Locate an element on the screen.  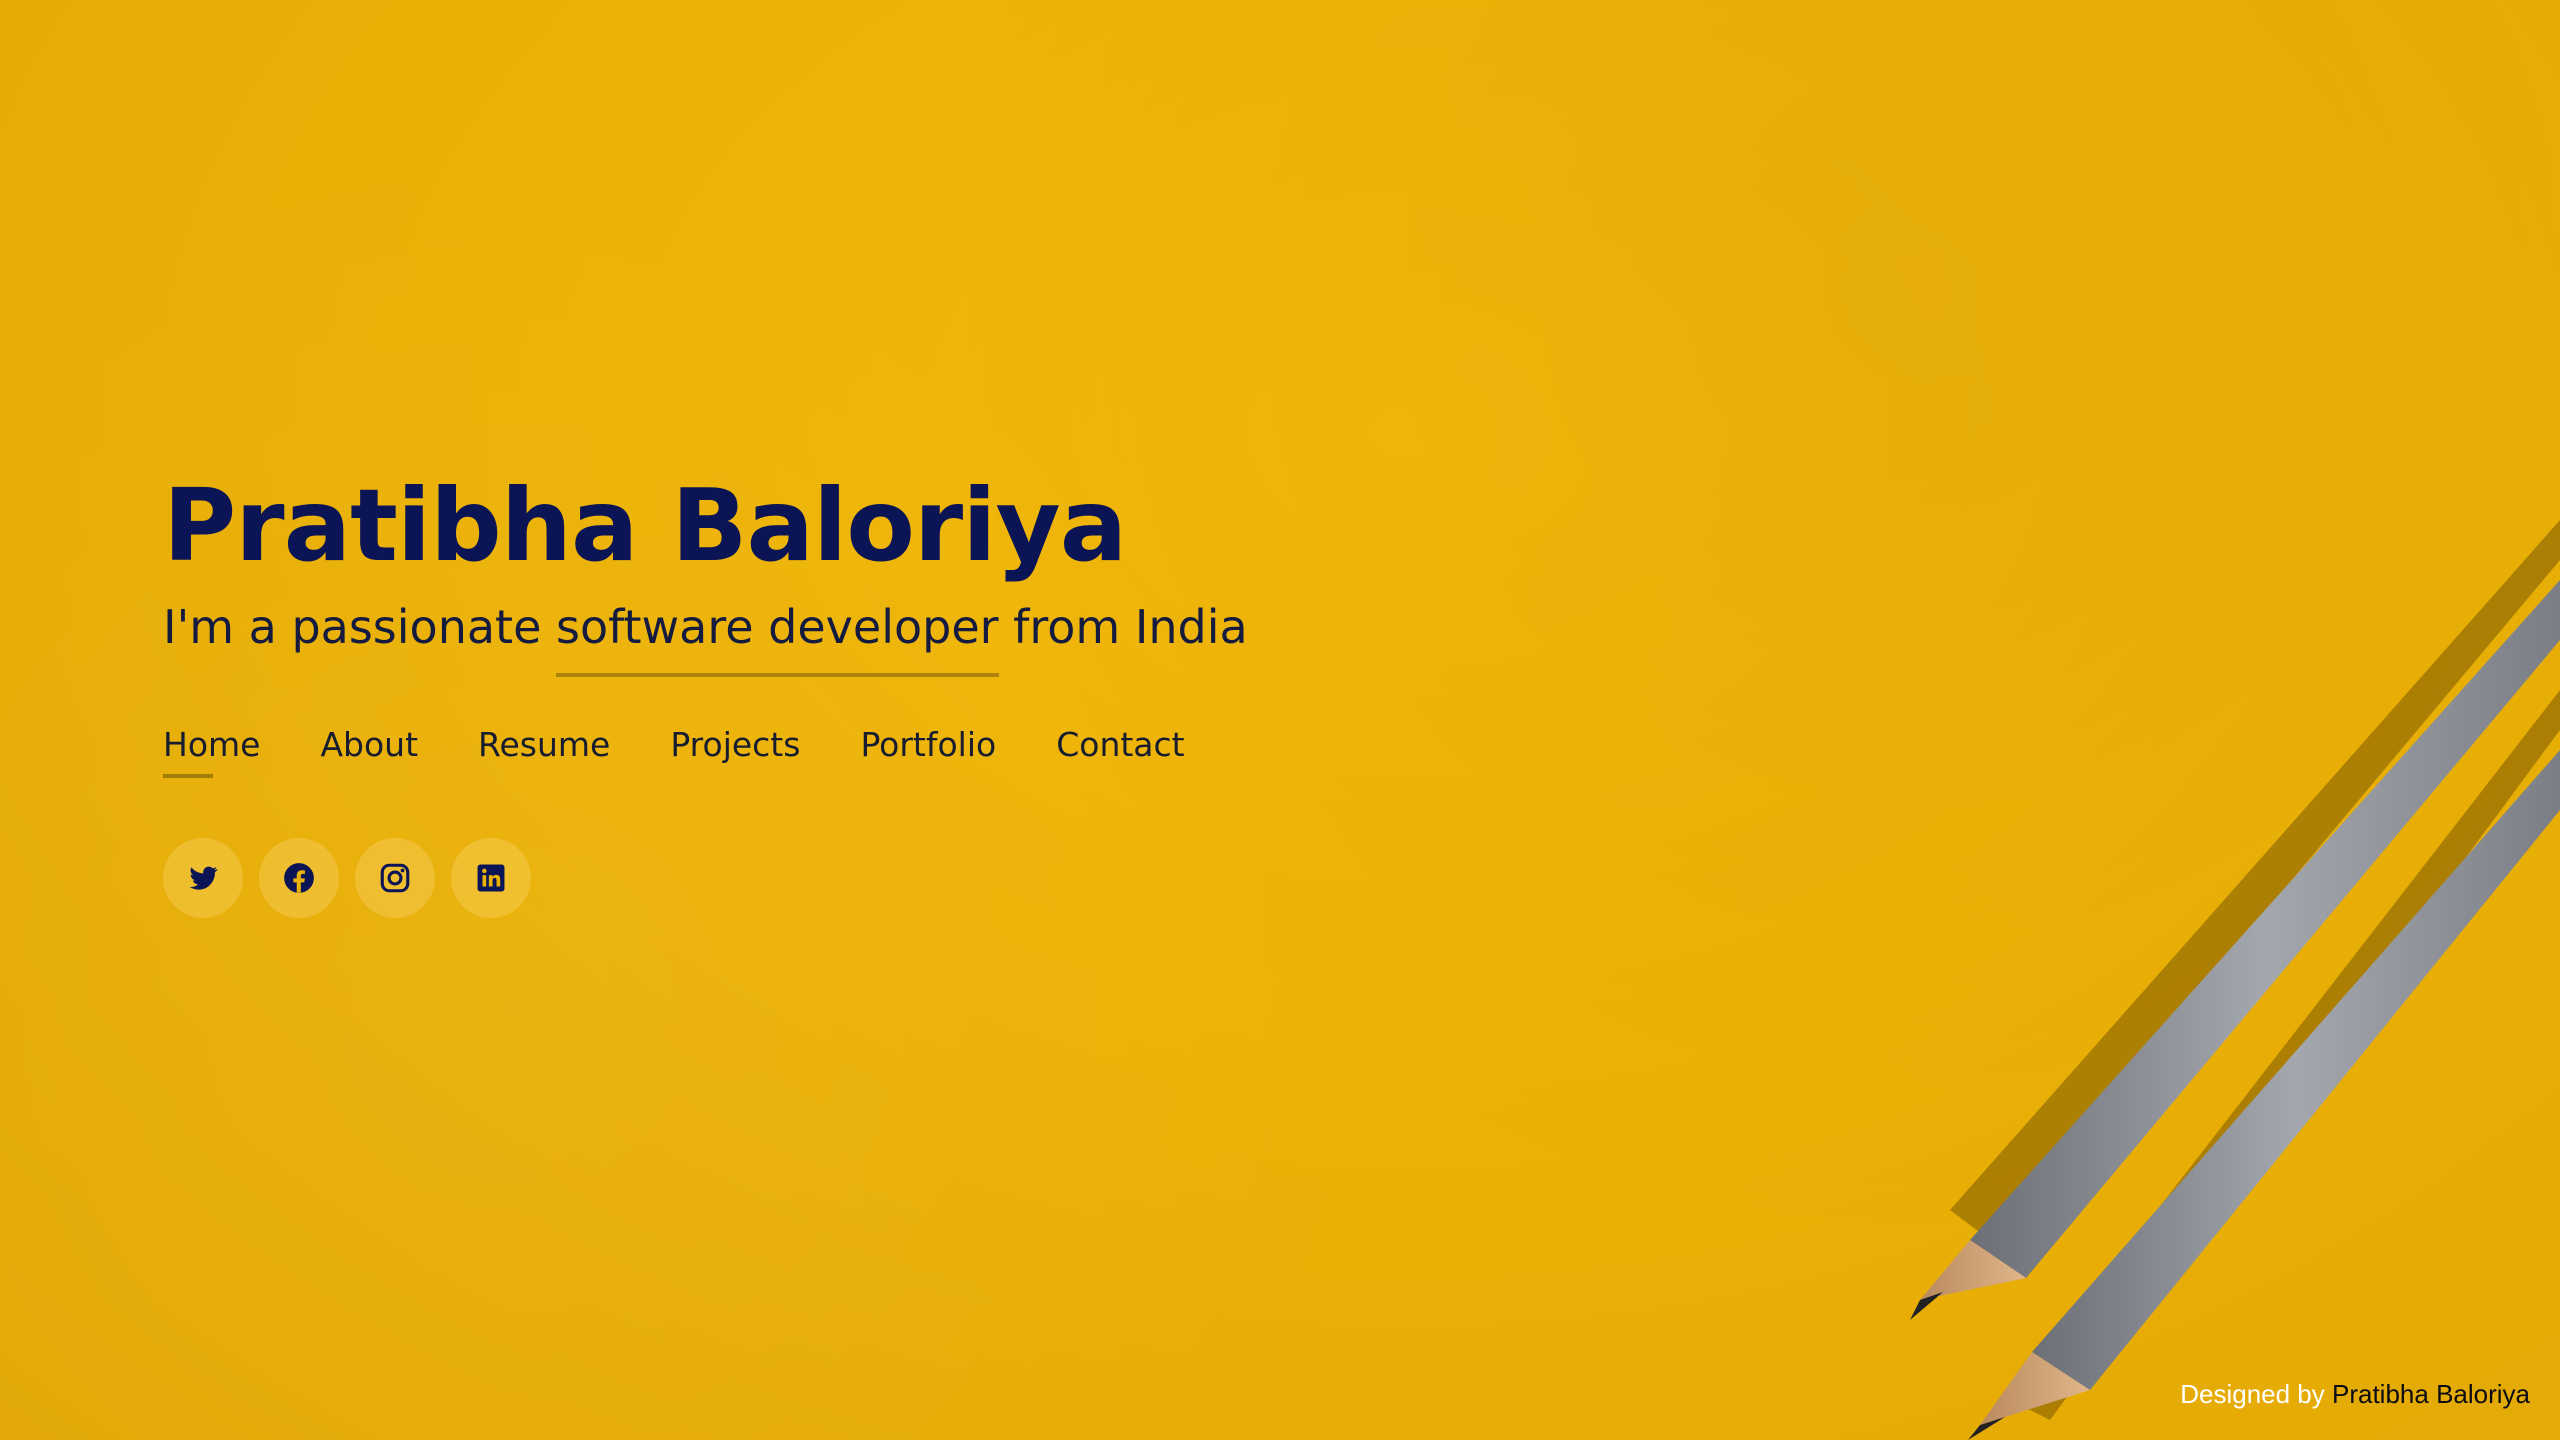
tagline-prefix: I'm a passionate is located at coordinates (359, 627).